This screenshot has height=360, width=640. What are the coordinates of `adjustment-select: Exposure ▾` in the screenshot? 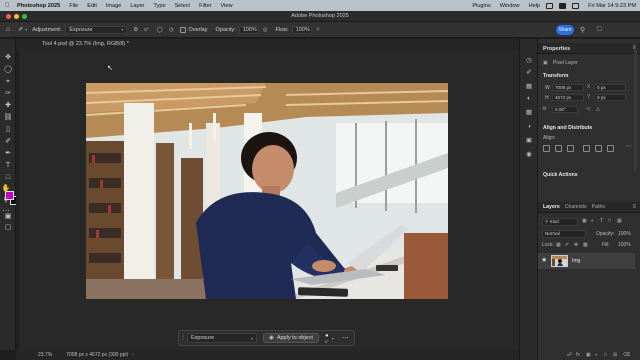 It's located at (96, 29).